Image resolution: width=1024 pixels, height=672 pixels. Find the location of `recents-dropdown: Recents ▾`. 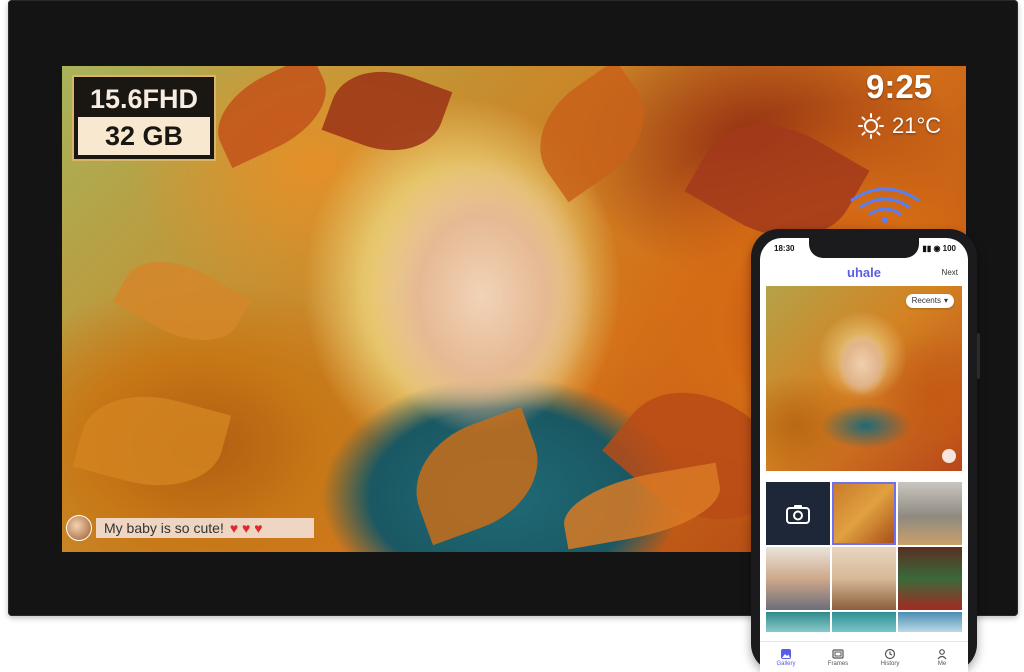

recents-dropdown: Recents ▾ is located at coordinates (929, 301).